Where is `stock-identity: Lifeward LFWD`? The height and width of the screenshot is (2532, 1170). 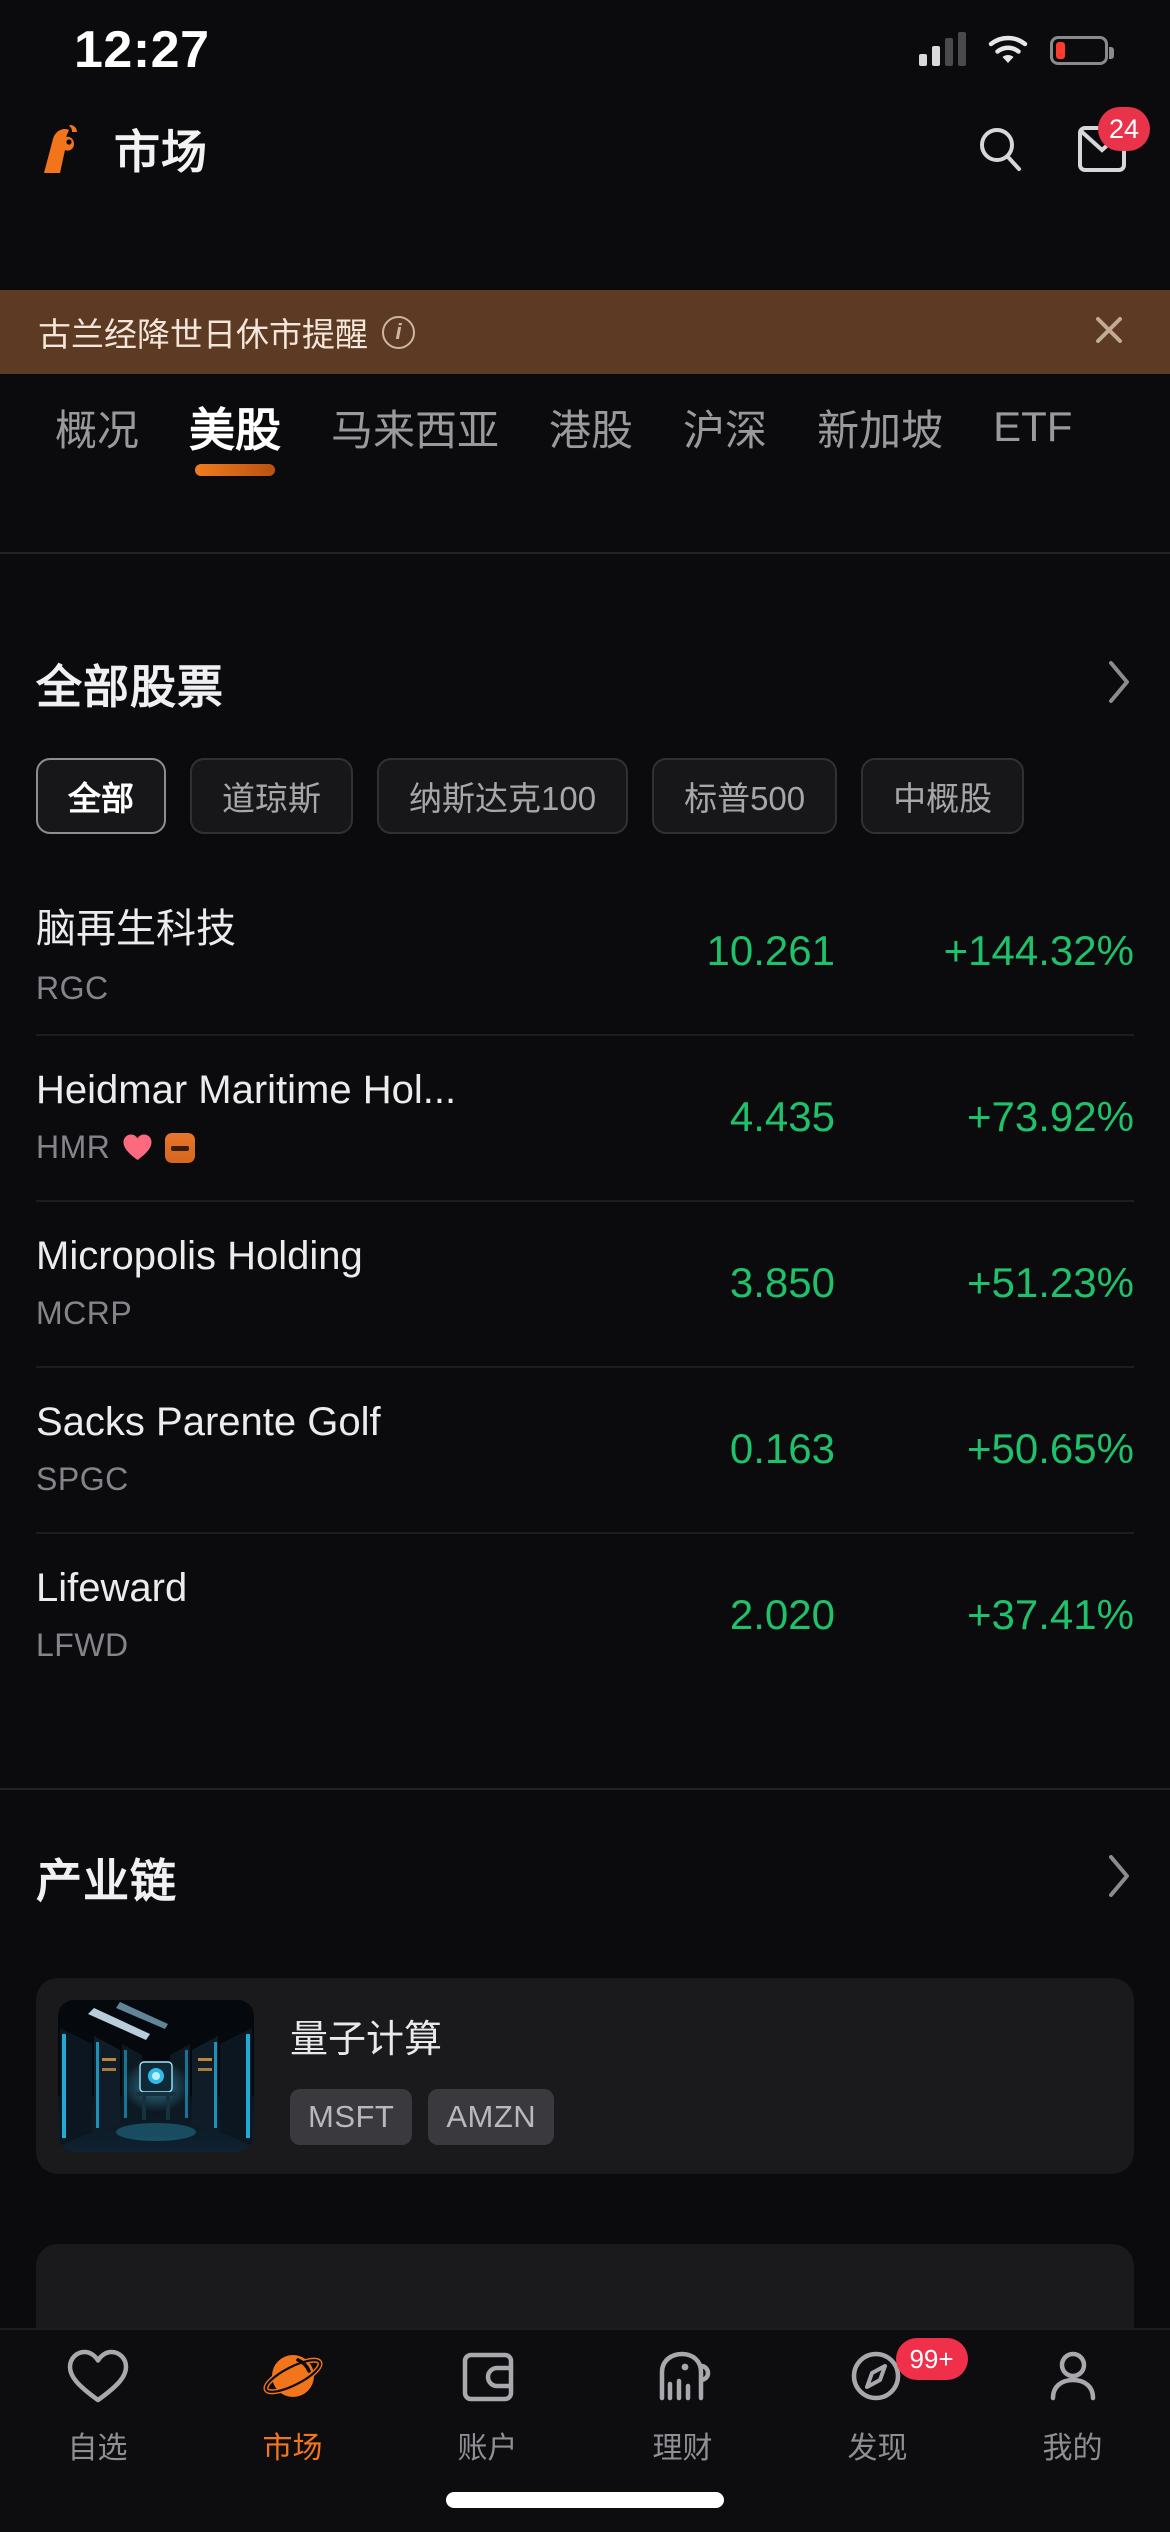
stock-identity: Lifeward LFWD is located at coordinates (111, 1615).